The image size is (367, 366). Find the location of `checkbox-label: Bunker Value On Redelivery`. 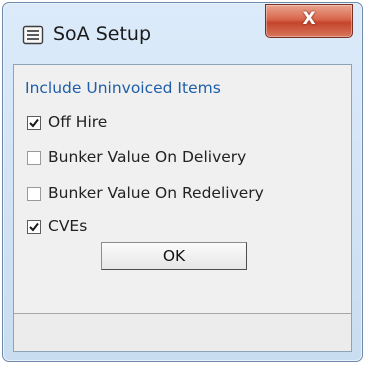

checkbox-label: Bunker Value On Redelivery is located at coordinates (156, 193).